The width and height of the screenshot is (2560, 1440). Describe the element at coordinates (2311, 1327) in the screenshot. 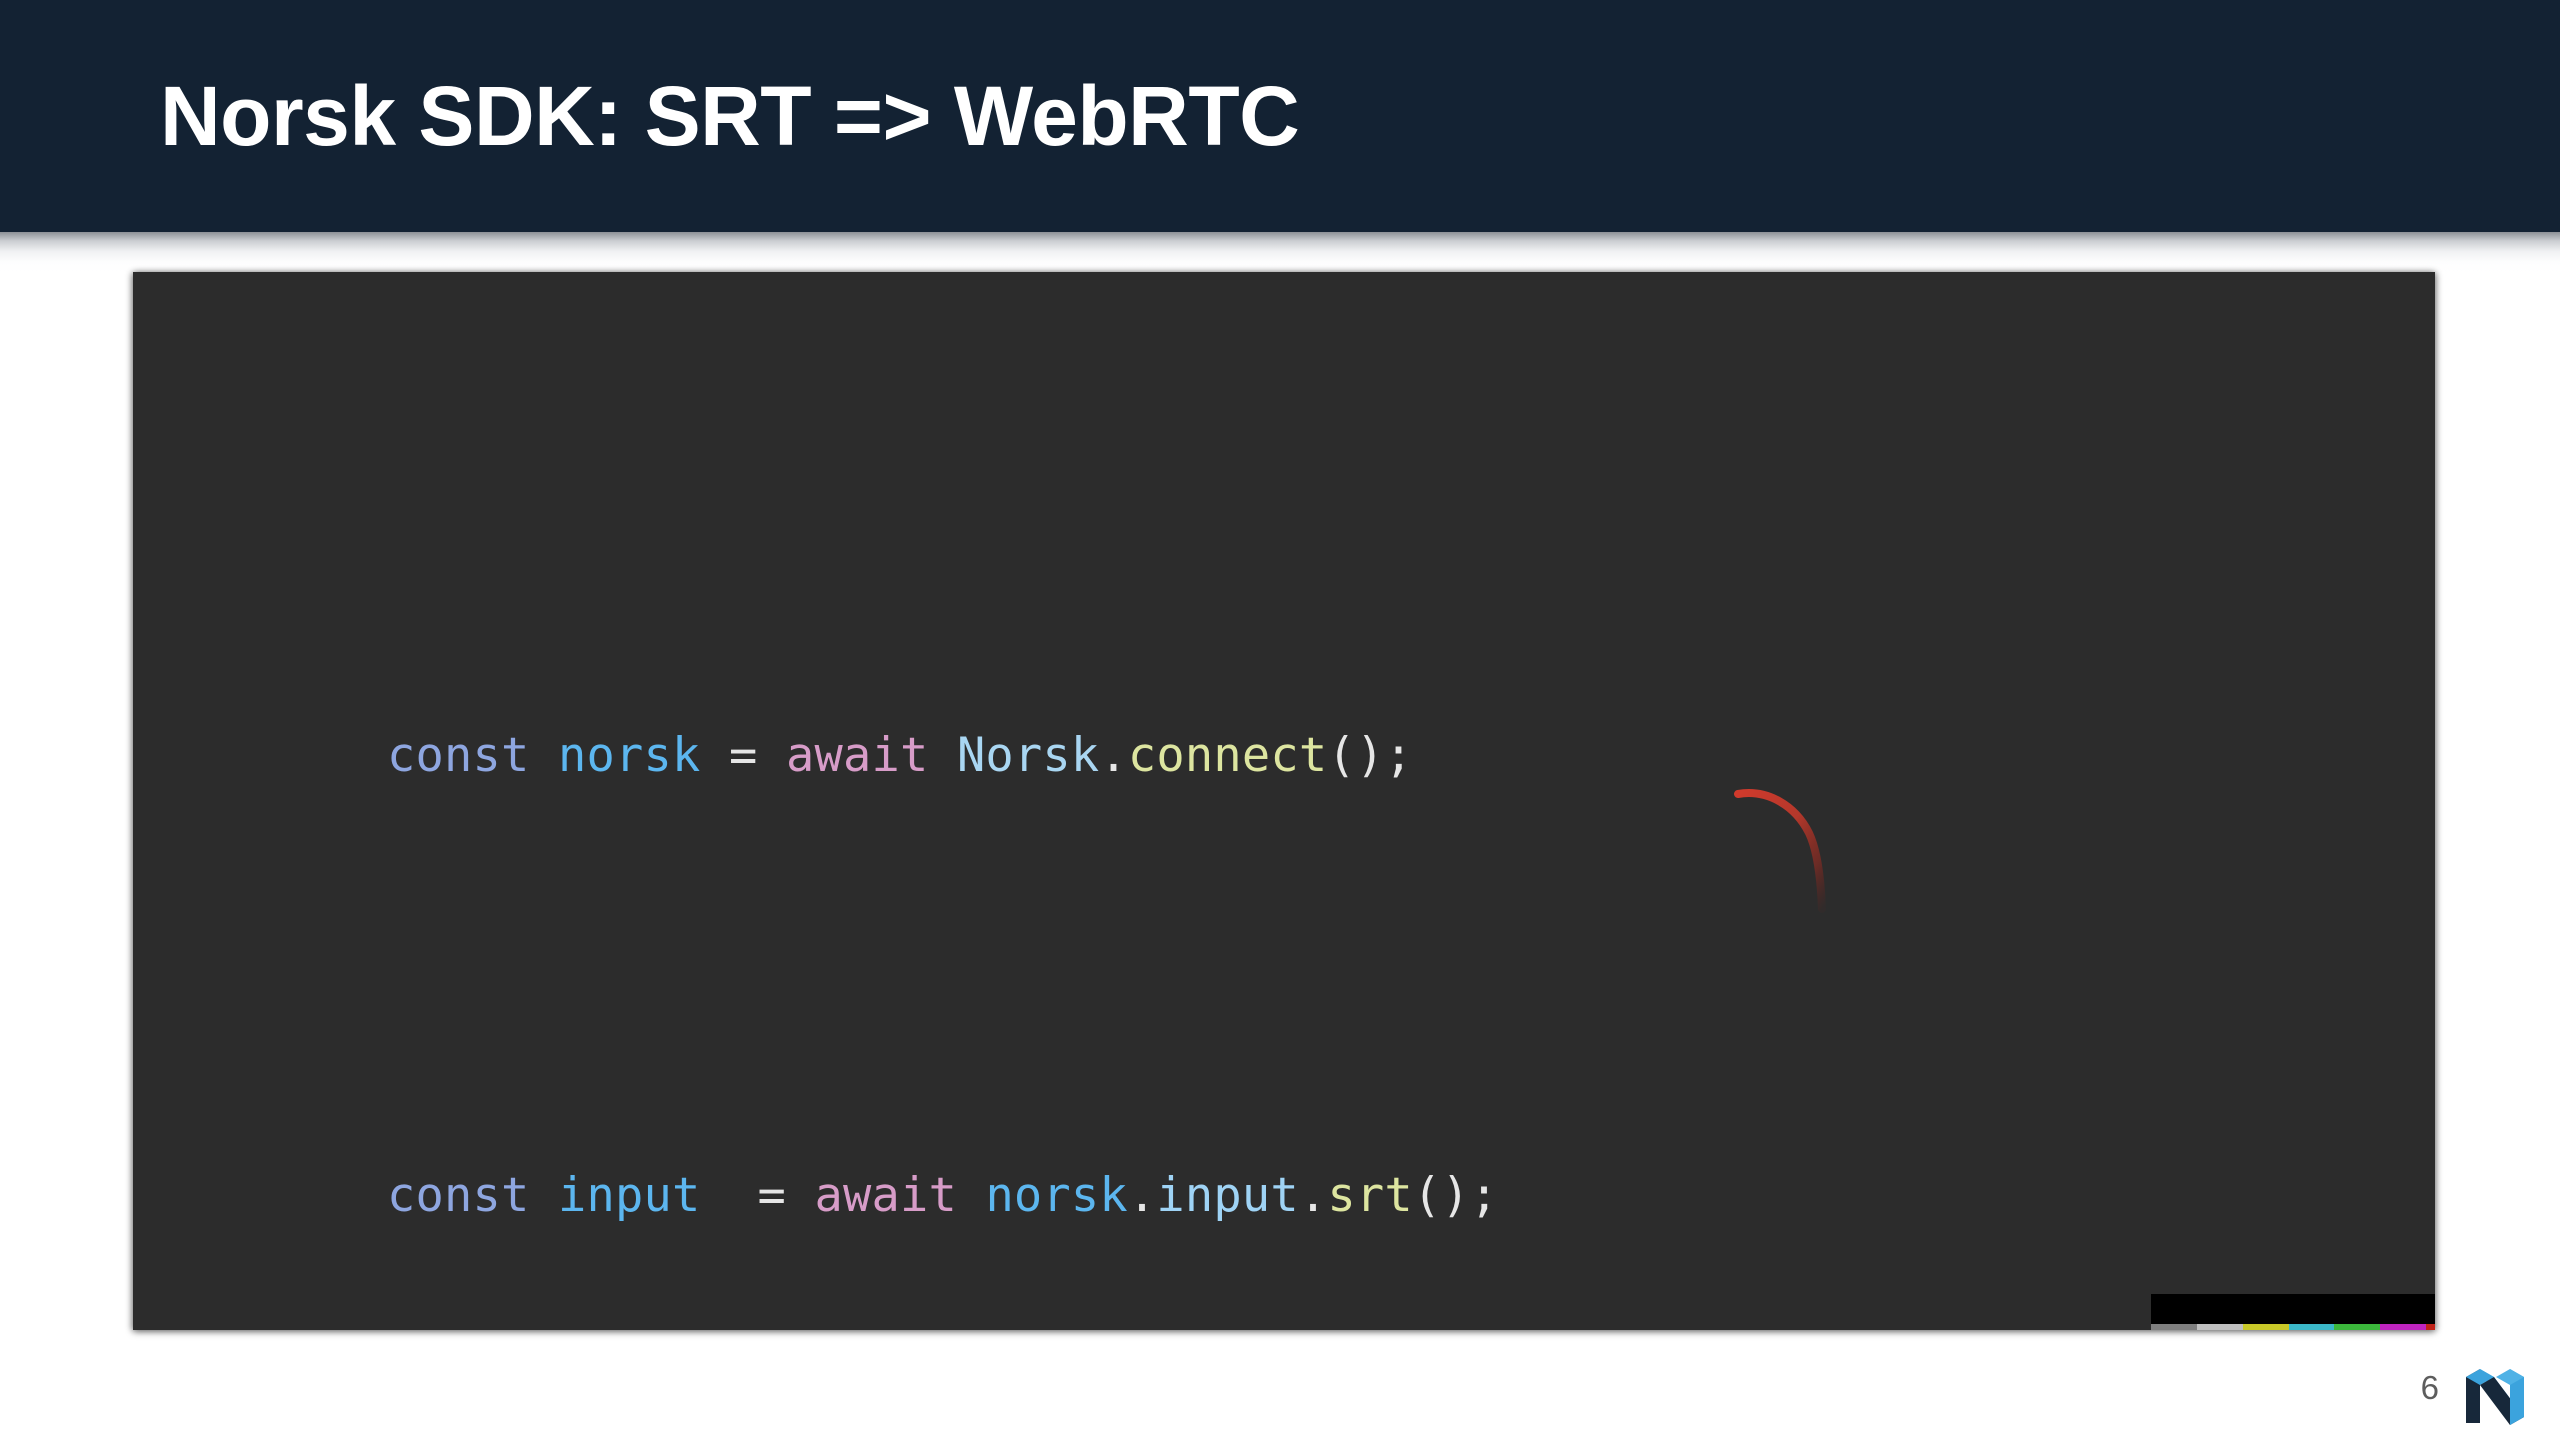

I see `colorbar-cyan` at that location.